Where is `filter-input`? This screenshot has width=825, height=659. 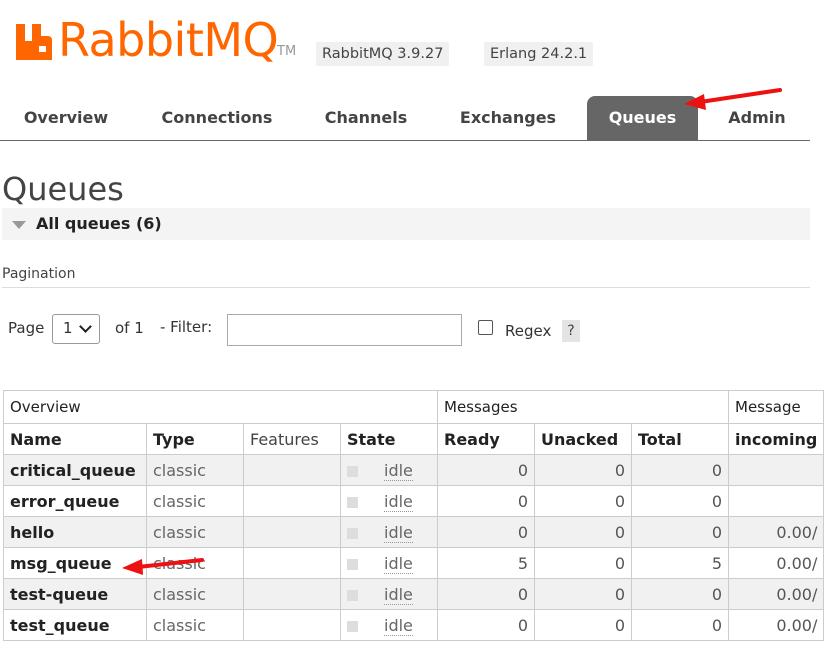 filter-input is located at coordinates (344, 330).